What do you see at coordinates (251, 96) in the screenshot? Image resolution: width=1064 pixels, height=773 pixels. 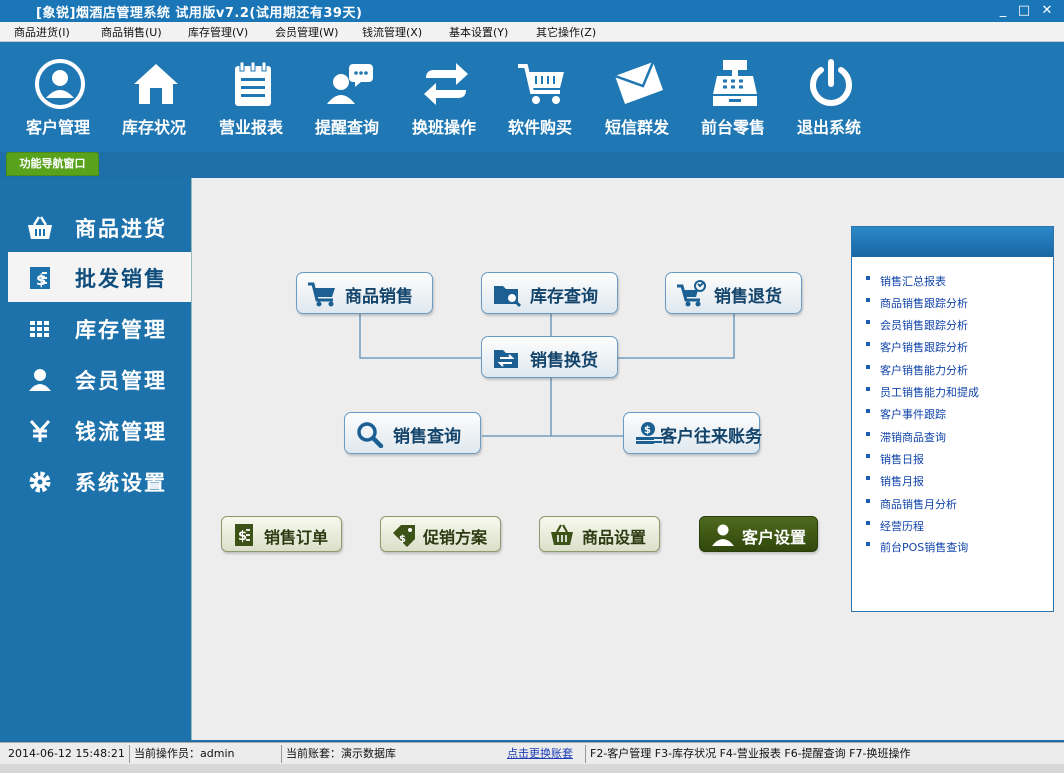 I see `toolbar-report-button: 营业报表` at bounding box center [251, 96].